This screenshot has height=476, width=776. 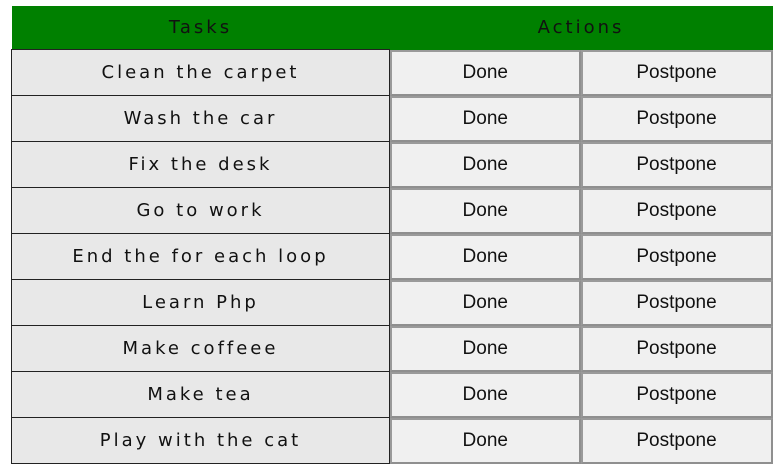 What do you see at coordinates (200, 164) in the screenshot?
I see `task-name: Fix the desk` at bounding box center [200, 164].